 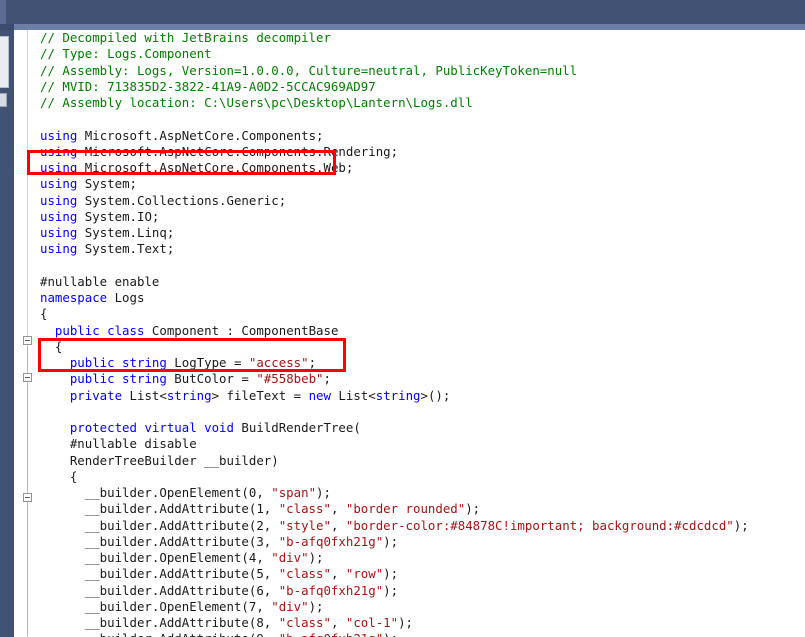 I want to click on code-token: BuildRenderTree(, so click(x=297, y=427).